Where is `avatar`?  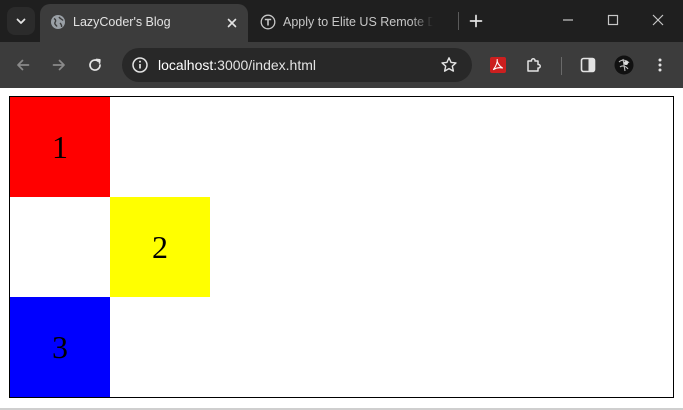
avatar is located at coordinates (624, 65).